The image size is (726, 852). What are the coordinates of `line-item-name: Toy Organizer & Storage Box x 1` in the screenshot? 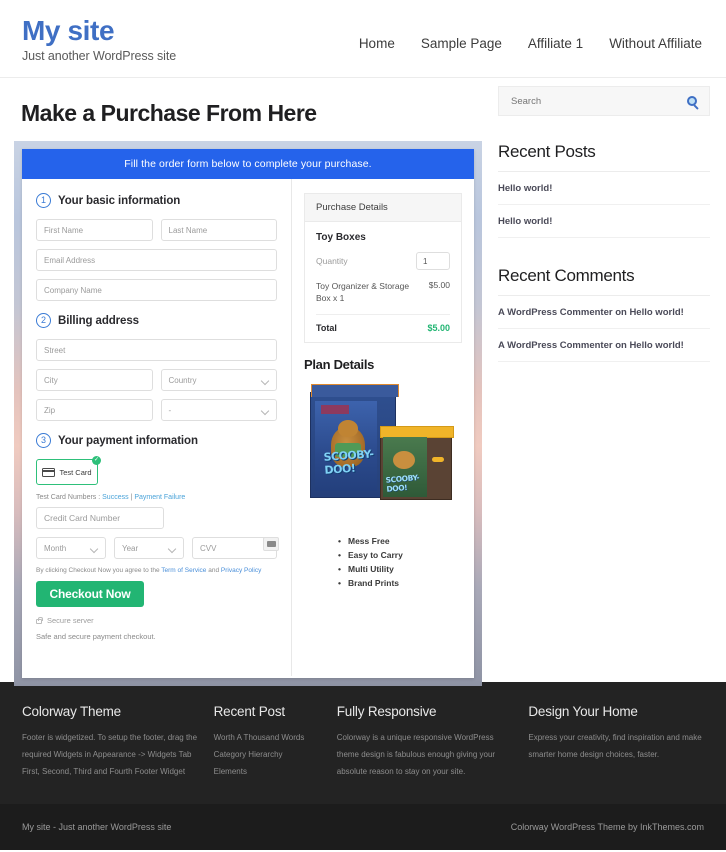 It's located at (363, 292).